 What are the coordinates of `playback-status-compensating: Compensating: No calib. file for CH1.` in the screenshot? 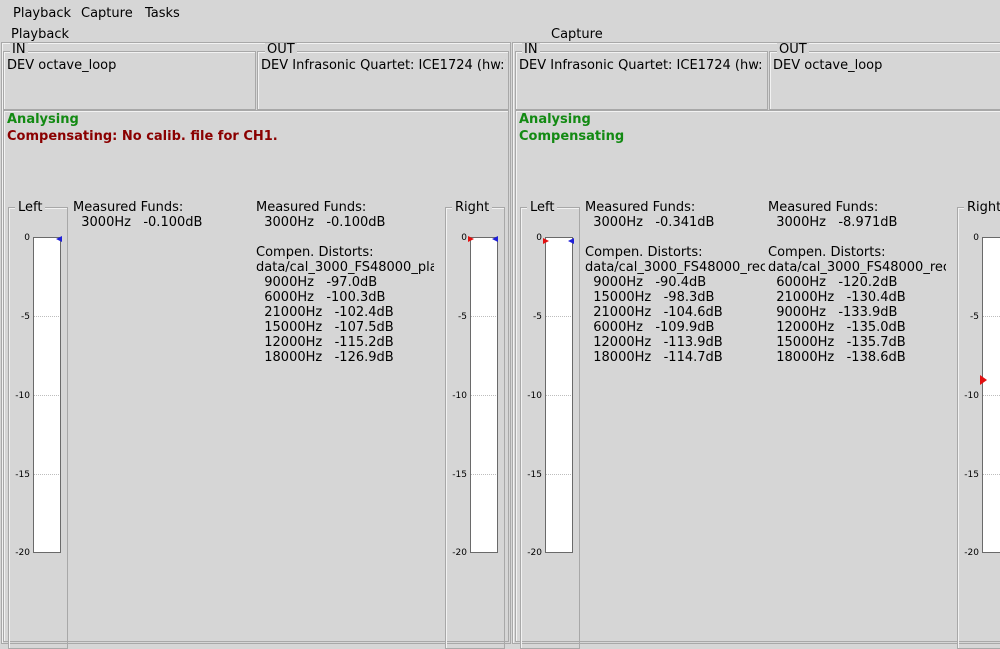 It's located at (142, 136).